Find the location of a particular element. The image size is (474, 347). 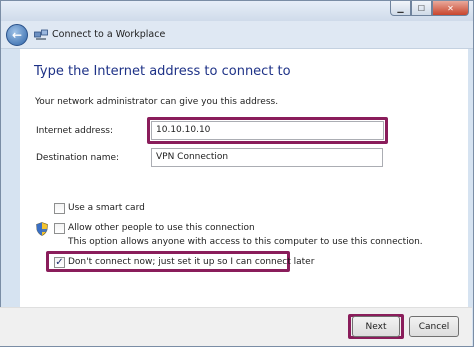

back-arrow-icon: ← is located at coordinates (17, 35).